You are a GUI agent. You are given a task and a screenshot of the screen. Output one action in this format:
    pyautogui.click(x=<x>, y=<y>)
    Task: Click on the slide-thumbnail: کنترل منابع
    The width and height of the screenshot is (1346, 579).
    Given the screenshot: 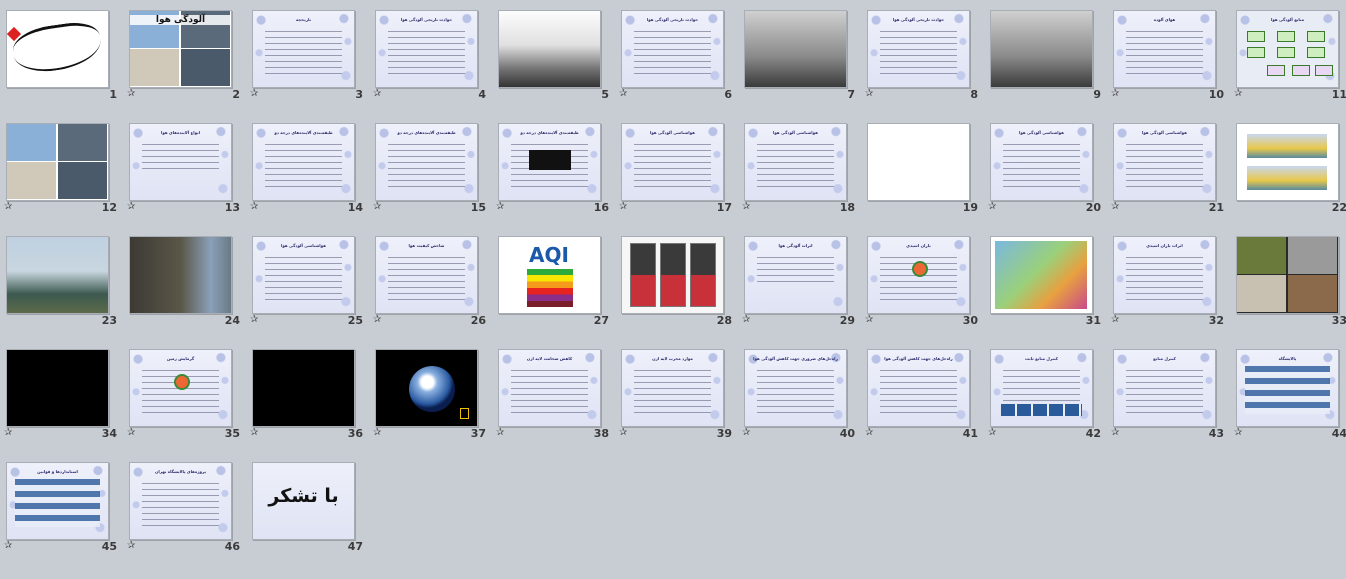 What is the action you would take?
    pyautogui.click(x=1164, y=388)
    